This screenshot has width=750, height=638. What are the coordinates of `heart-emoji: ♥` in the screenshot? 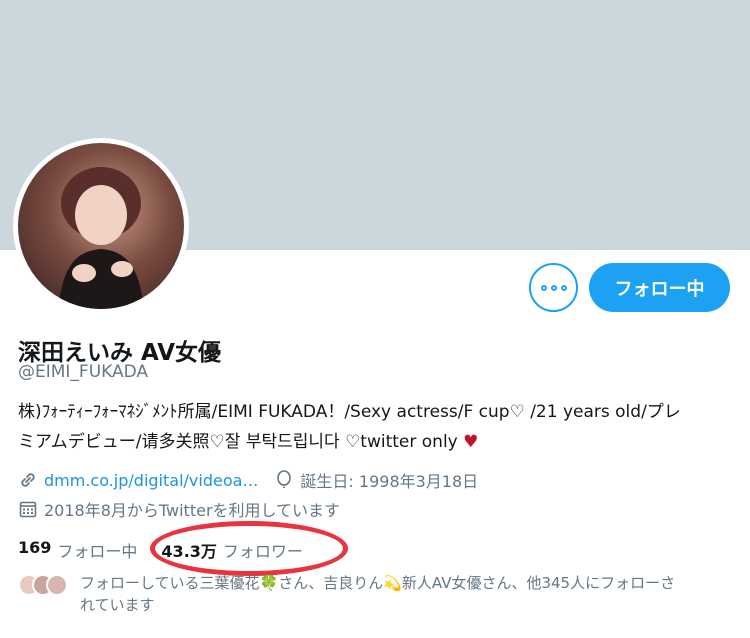 It's located at (471, 442).